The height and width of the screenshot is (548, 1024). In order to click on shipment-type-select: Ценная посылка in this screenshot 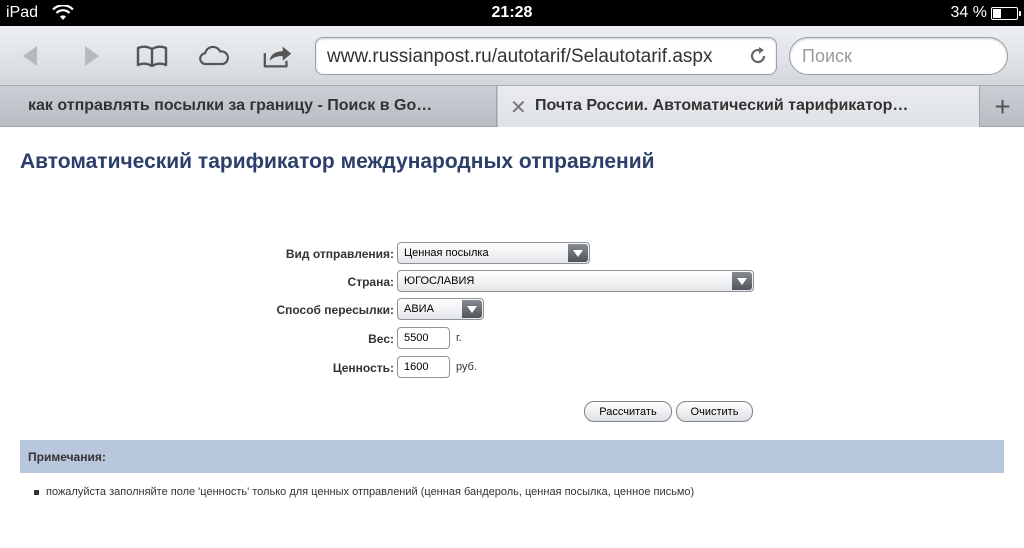, I will do `click(493, 253)`.